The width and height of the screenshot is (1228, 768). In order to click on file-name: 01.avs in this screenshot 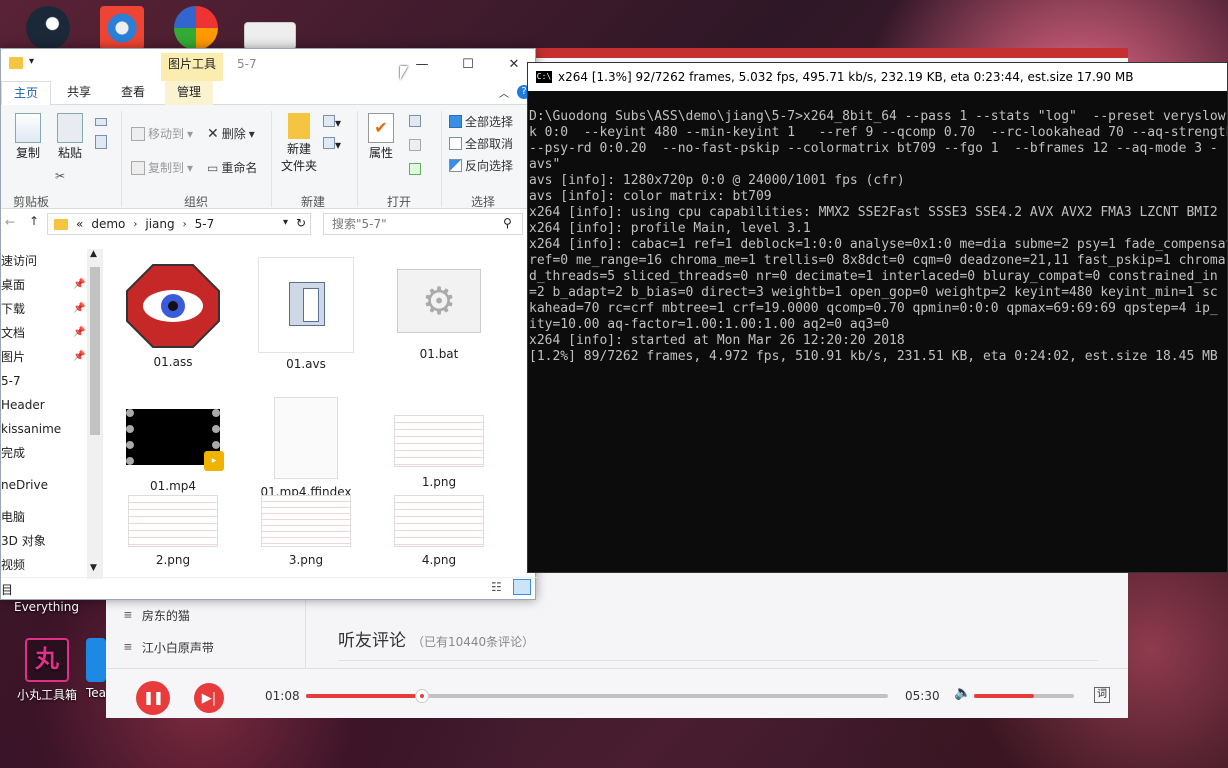, I will do `click(306, 364)`.